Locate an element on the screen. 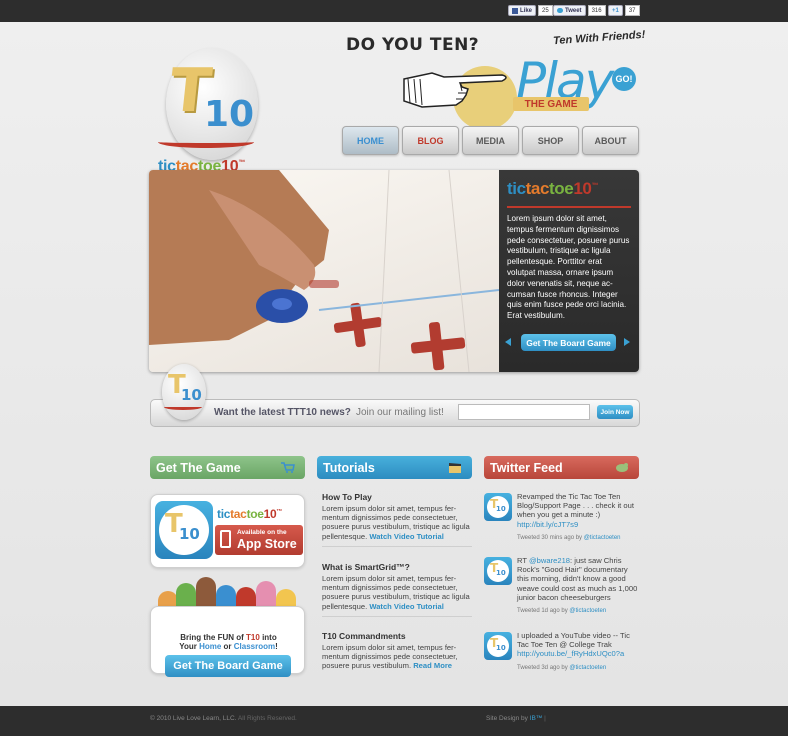 This screenshot has width=788, height=736. footer-design: Site Design by IB™ | is located at coordinates (516, 718).